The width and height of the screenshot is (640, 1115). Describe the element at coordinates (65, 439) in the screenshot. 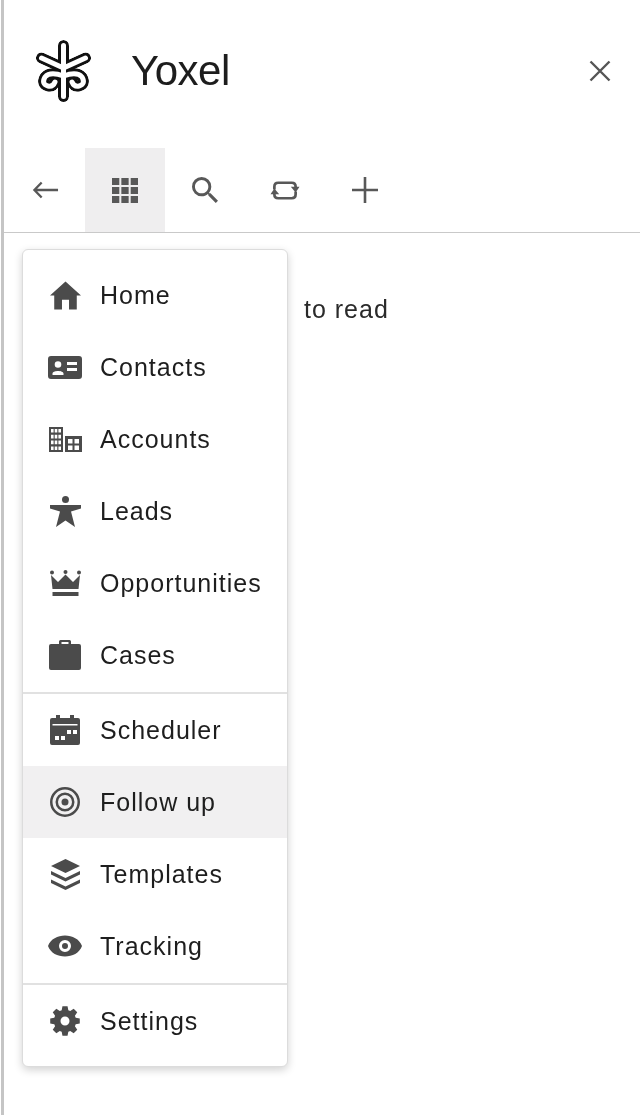

I see `buildings-icon` at that location.